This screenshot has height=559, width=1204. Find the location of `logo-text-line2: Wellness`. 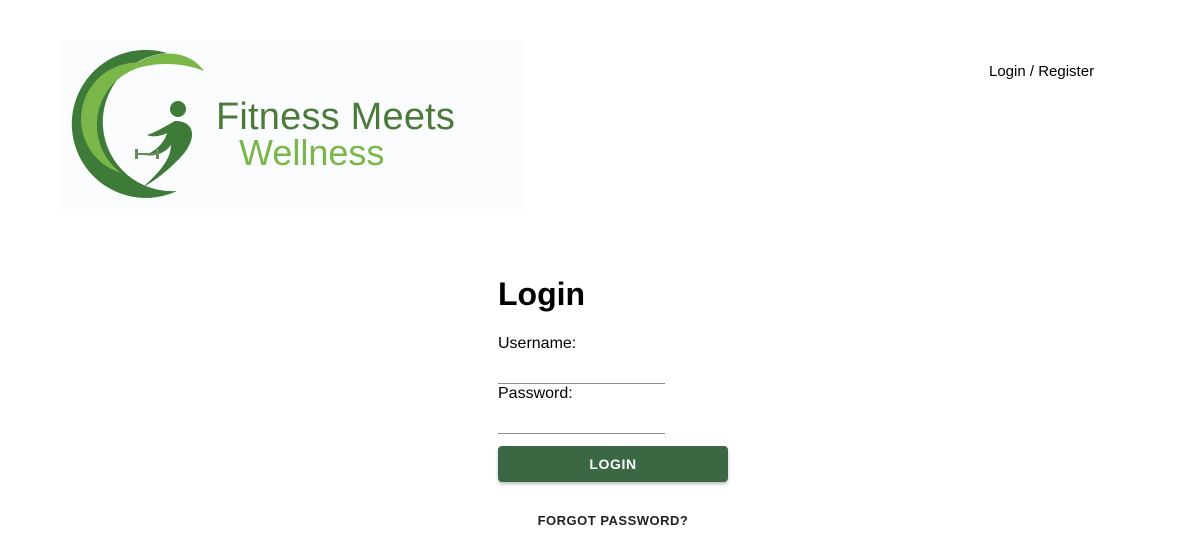

logo-text-line2: Wellness is located at coordinates (312, 152).